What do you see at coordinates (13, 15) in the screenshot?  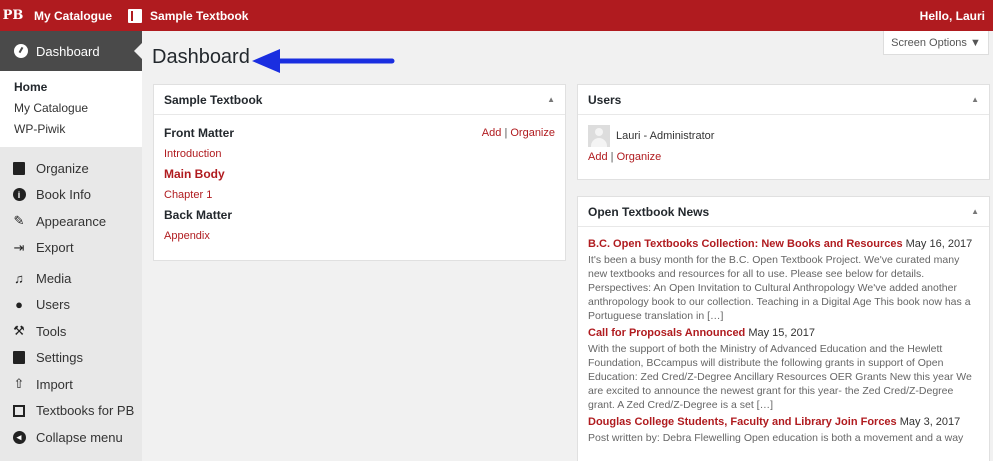 I see `pressbooks-logo-icon: PB` at bounding box center [13, 15].